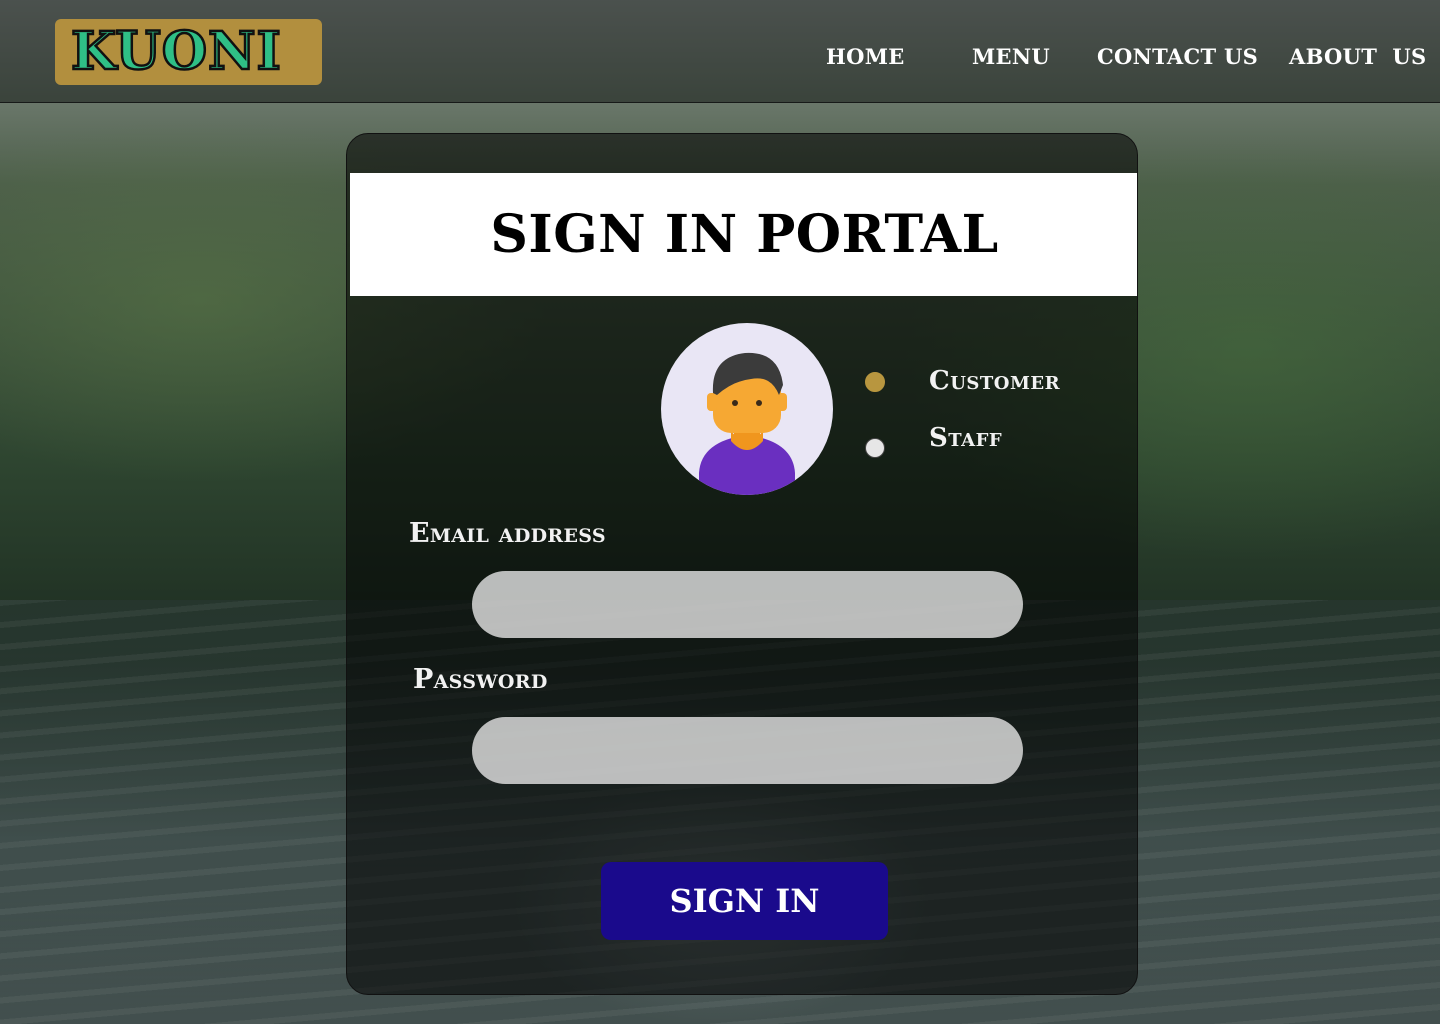 The height and width of the screenshot is (1024, 1440). What do you see at coordinates (747, 409) in the screenshot?
I see `user-avatar-icon` at bounding box center [747, 409].